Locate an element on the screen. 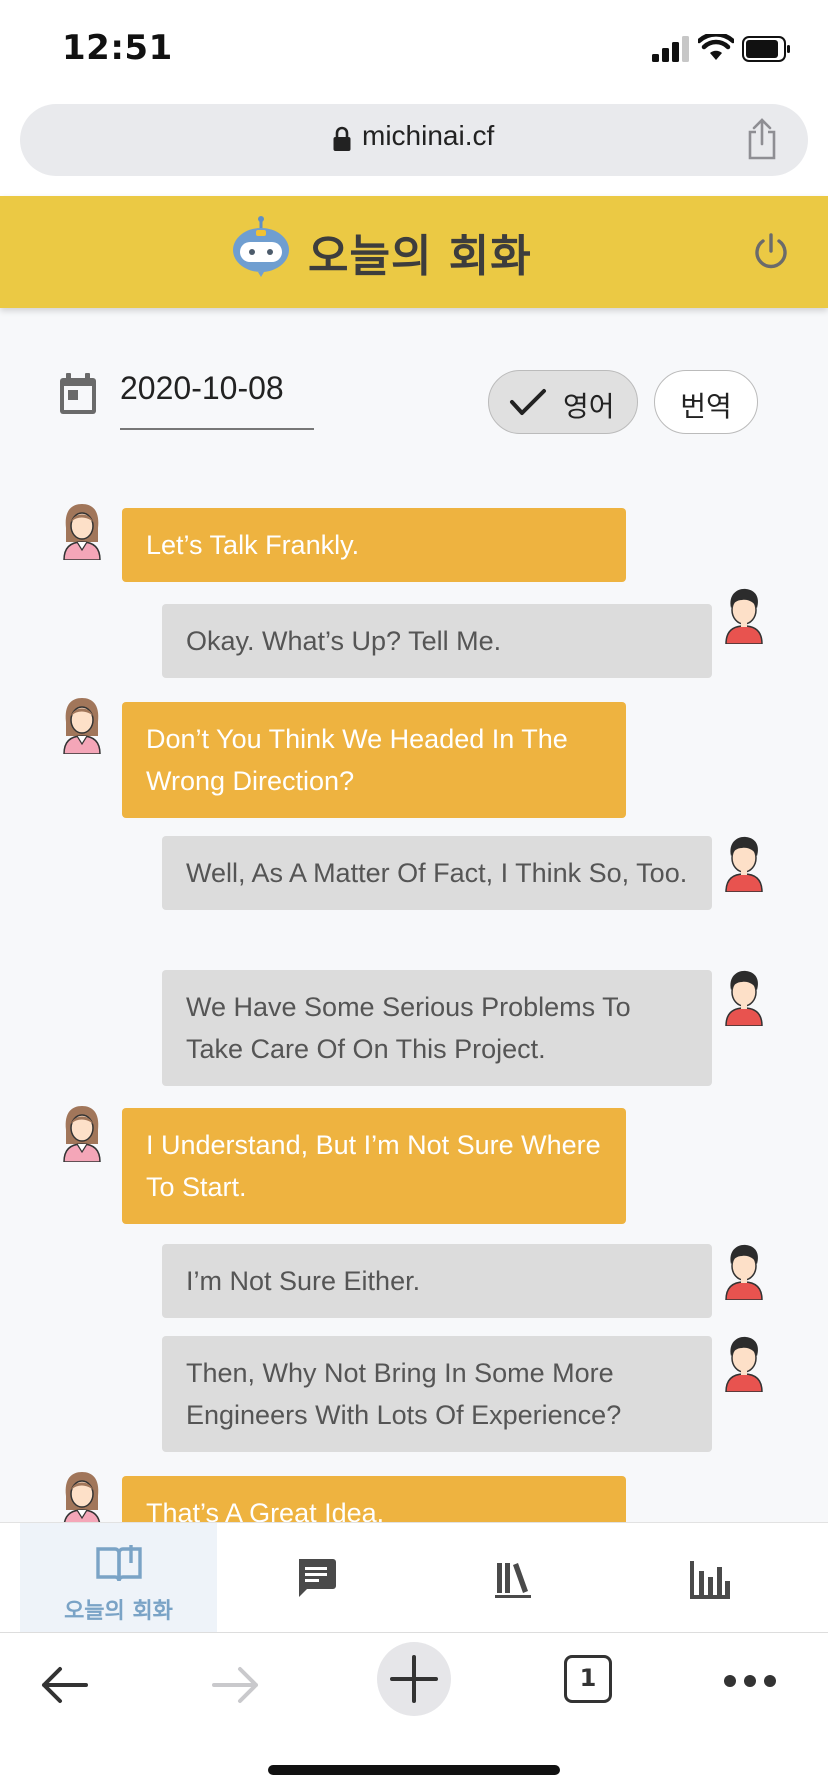 This screenshot has height=1792, width=828. back-arrow-icon is located at coordinates (64, 1685).